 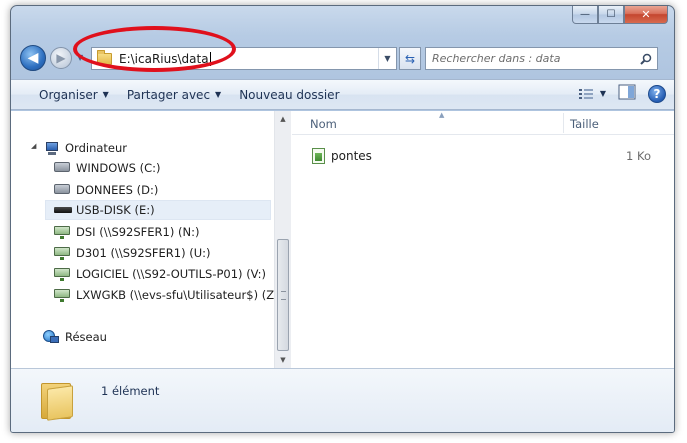 I want to click on column-header-size: Taille, so click(x=584, y=124).